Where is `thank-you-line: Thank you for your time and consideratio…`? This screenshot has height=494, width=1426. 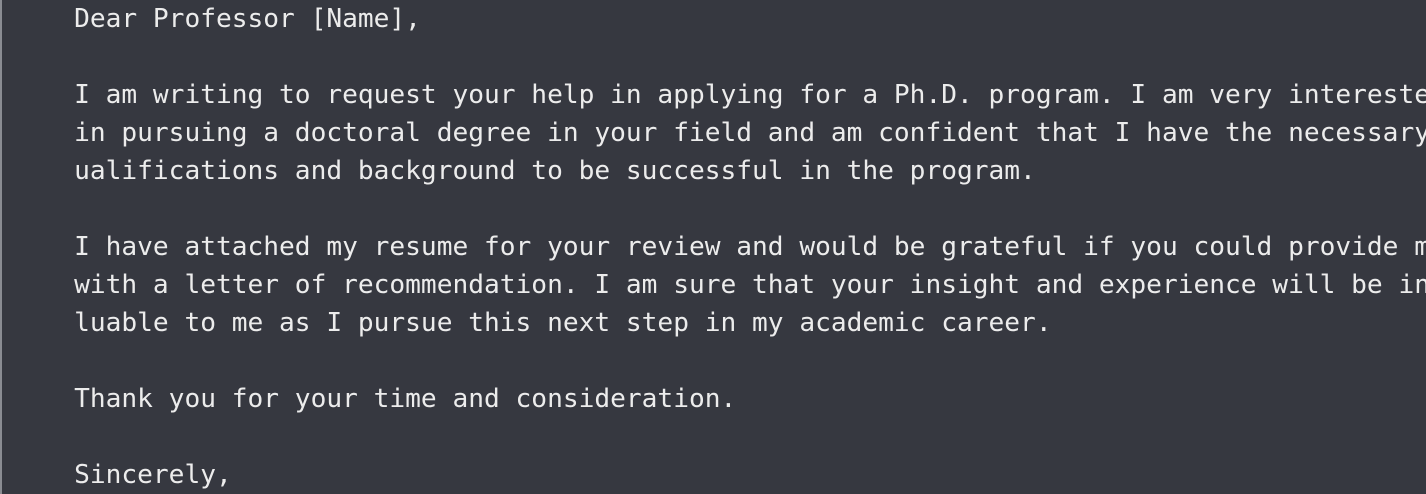
thank-you-line: Thank you for your time and consideratio… is located at coordinates (405, 399).